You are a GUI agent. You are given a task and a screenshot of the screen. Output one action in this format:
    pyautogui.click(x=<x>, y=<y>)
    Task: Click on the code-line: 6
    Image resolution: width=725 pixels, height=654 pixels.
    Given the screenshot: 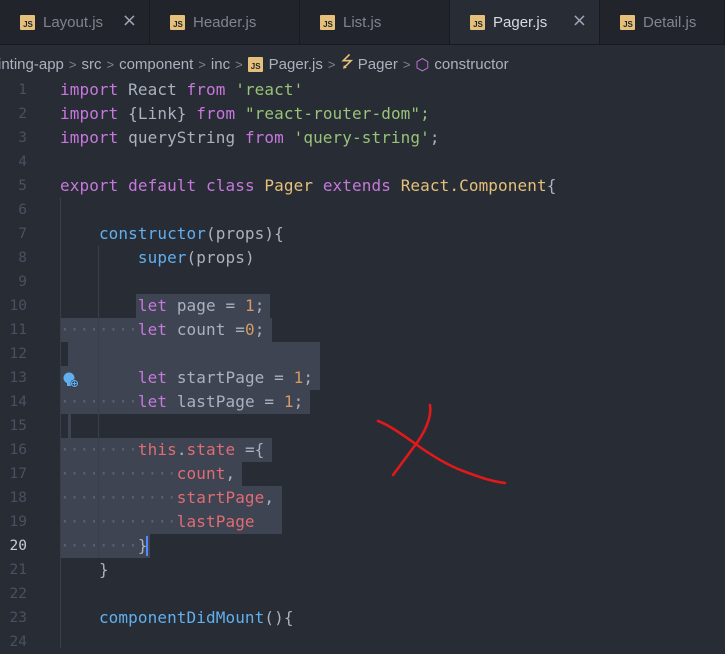 What is the action you would take?
    pyautogui.click(x=362, y=210)
    